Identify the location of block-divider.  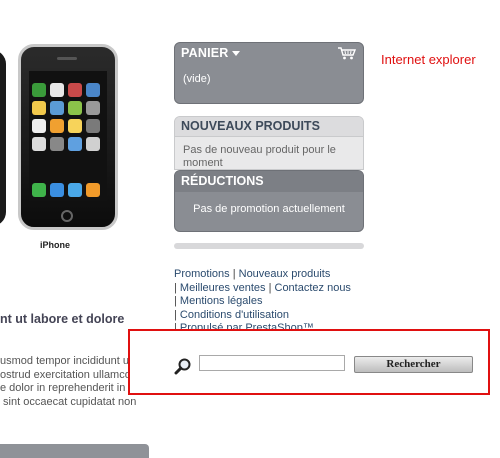
(269, 246).